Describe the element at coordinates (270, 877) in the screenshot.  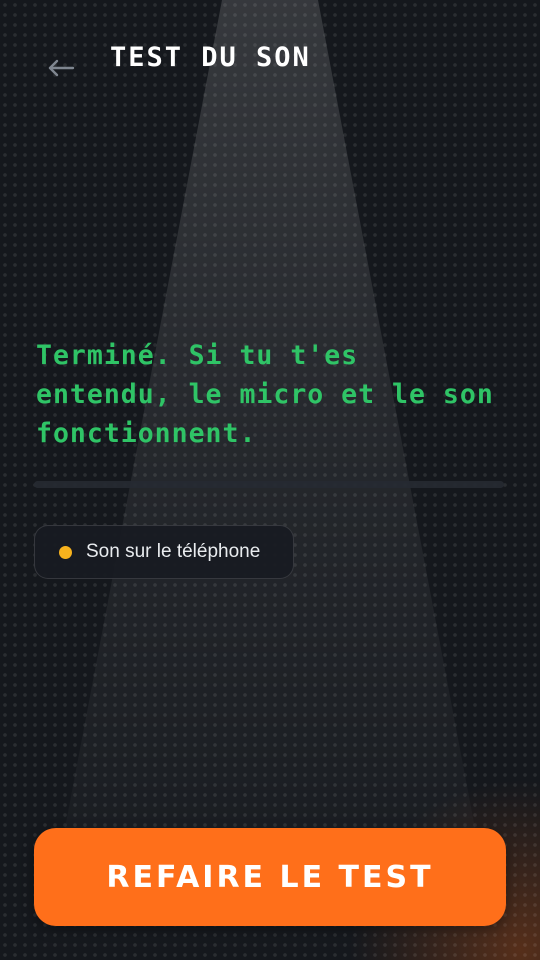
I see `retry-test-button: REFAIRE LE TEST` at that location.